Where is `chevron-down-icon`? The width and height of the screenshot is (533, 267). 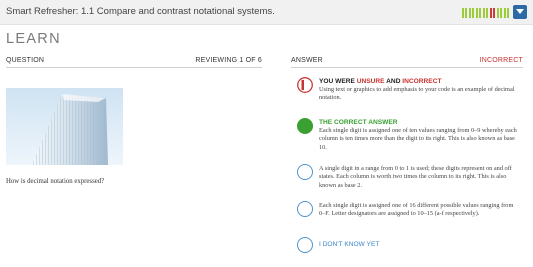 chevron-down-icon is located at coordinates (520, 11).